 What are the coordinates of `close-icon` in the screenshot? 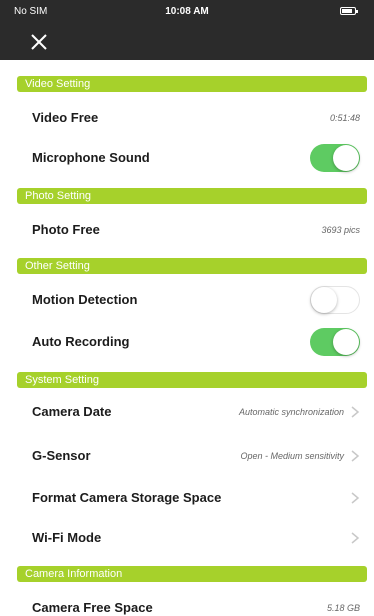 It's located at (39, 42).